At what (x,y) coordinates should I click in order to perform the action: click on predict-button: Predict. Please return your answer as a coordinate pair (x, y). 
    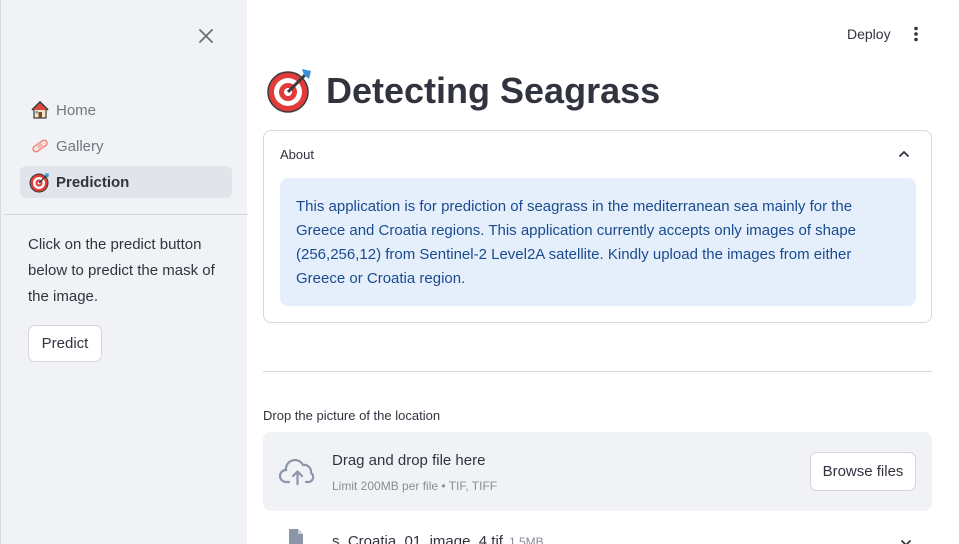
    Looking at the image, I should click on (65, 343).